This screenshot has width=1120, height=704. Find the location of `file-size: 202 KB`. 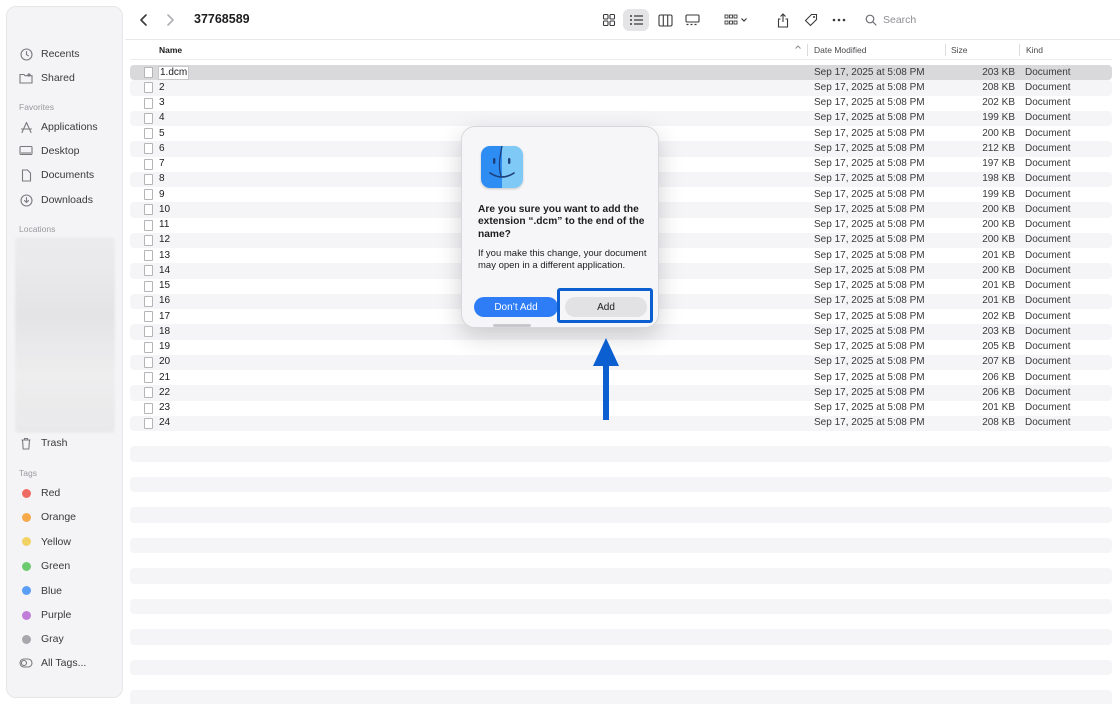

file-size: 202 KB is located at coordinates (998, 102).